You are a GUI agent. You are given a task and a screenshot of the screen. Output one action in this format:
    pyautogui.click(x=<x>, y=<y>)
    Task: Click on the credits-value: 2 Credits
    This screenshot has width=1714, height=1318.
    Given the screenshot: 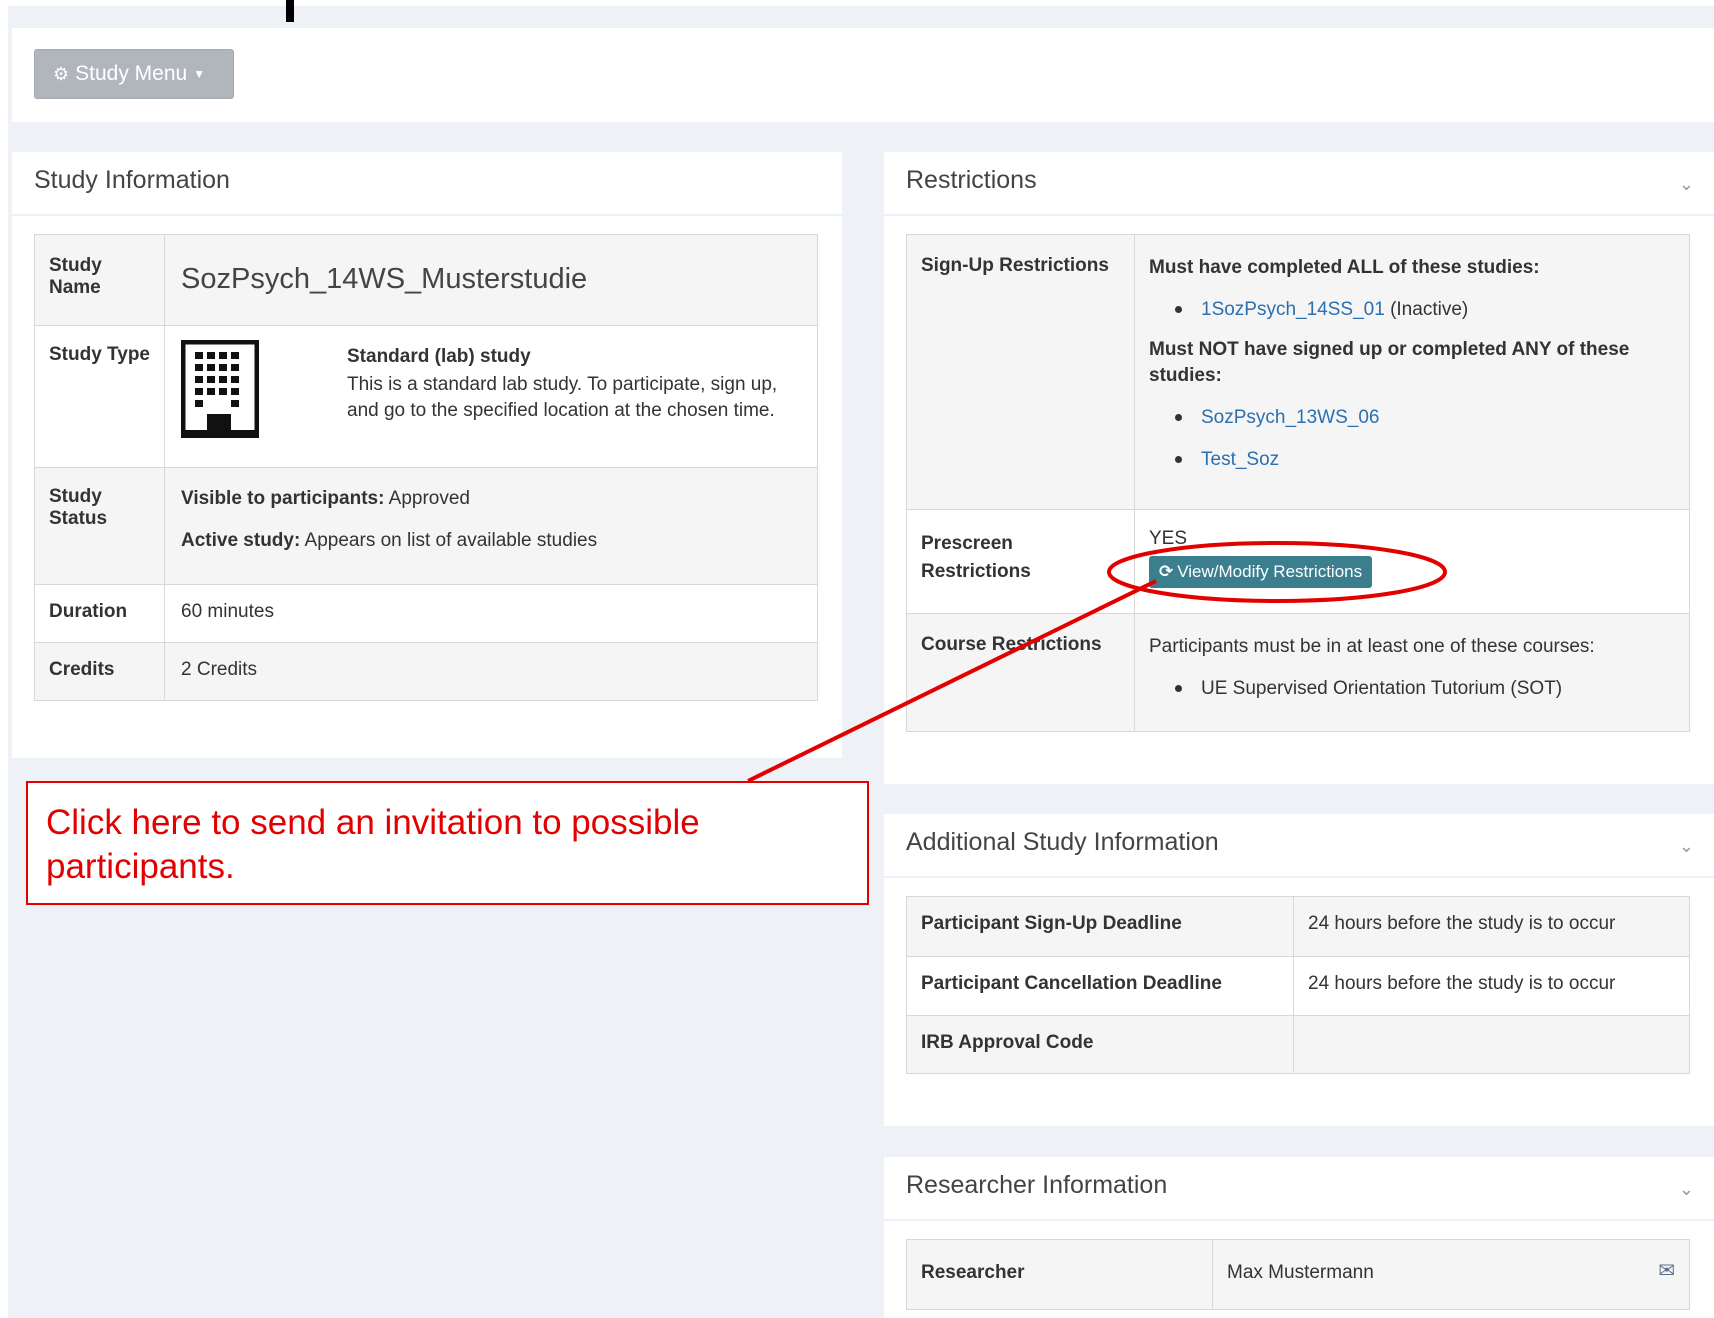 What is the action you would take?
    pyautogui.click(x=491, y=671)
    